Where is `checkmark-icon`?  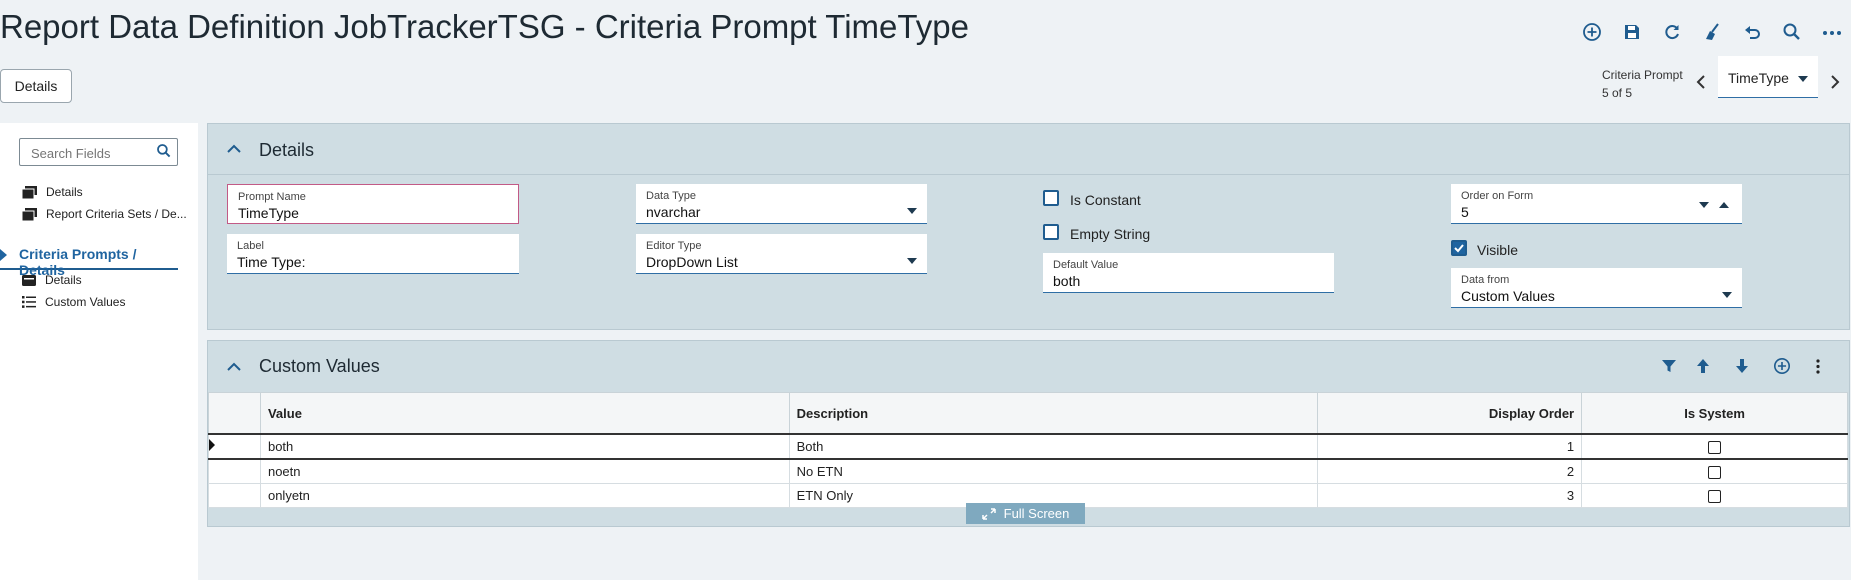 checkmark-icon is located at coordinates (1459, 248).